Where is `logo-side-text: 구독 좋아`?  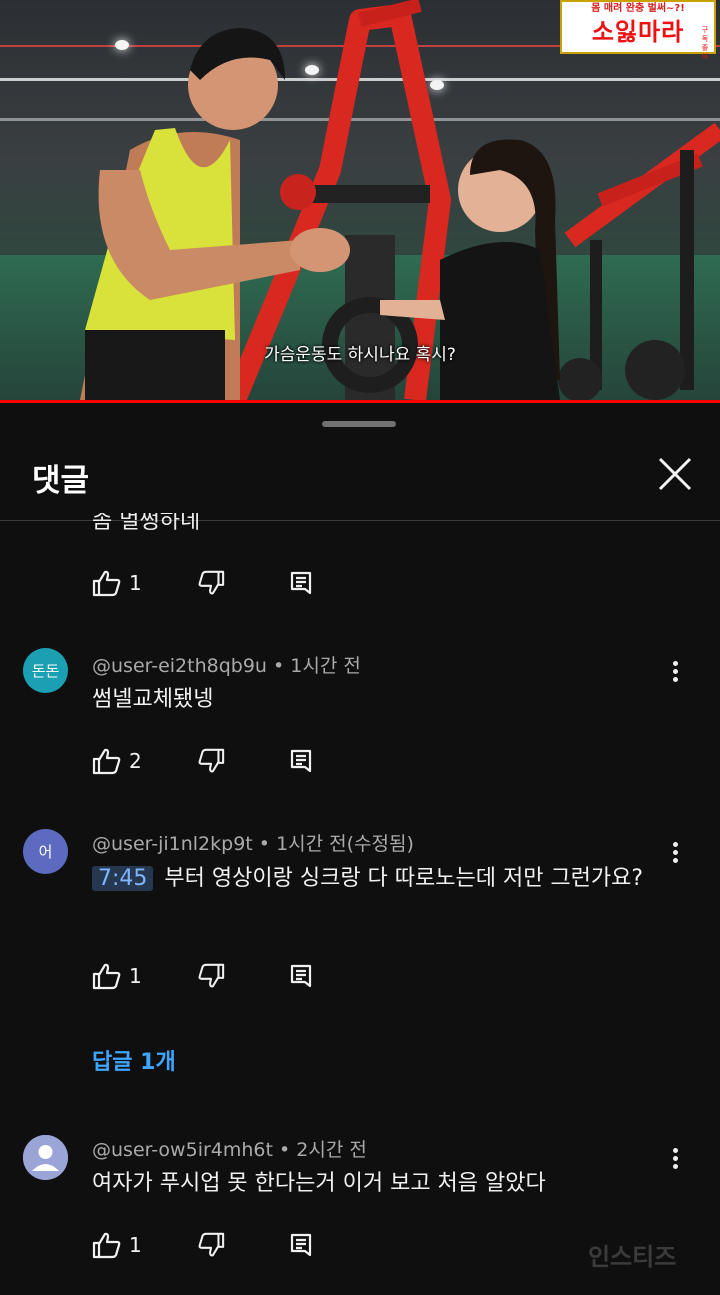
logo-side-text: 구독 좋아 is located at coordinates (705, 43).